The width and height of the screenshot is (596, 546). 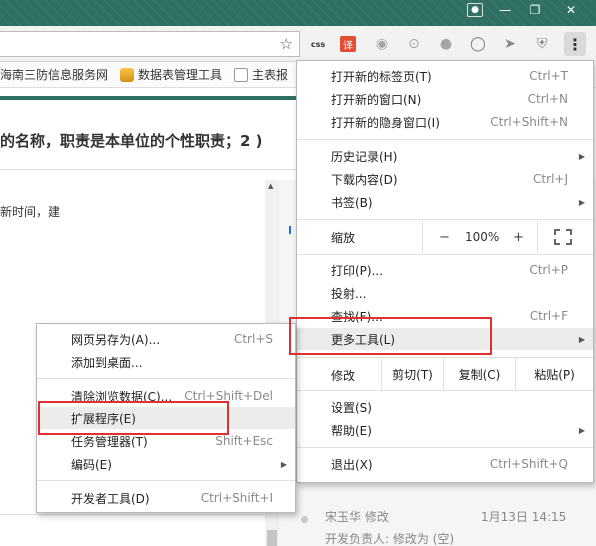 What do you see at coordinates (385, 122) in the screenshot?
I see `menu-item-label: 打开新的隐身窗口(I)` at bounding box center [385, 122].